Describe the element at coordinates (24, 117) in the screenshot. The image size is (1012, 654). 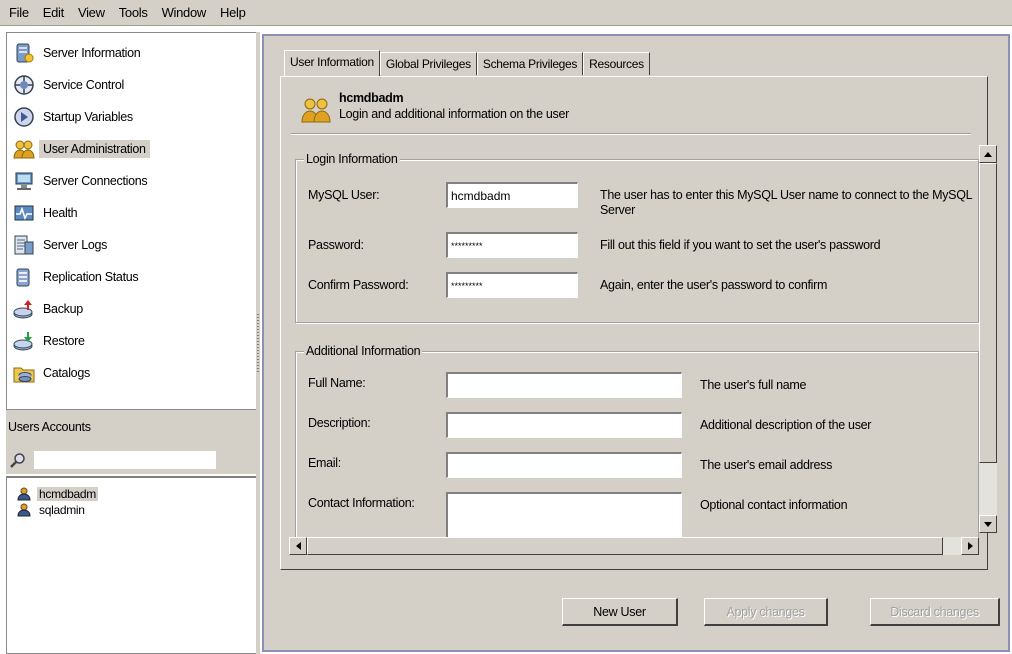
I see `startup-variables-icon` at that location.